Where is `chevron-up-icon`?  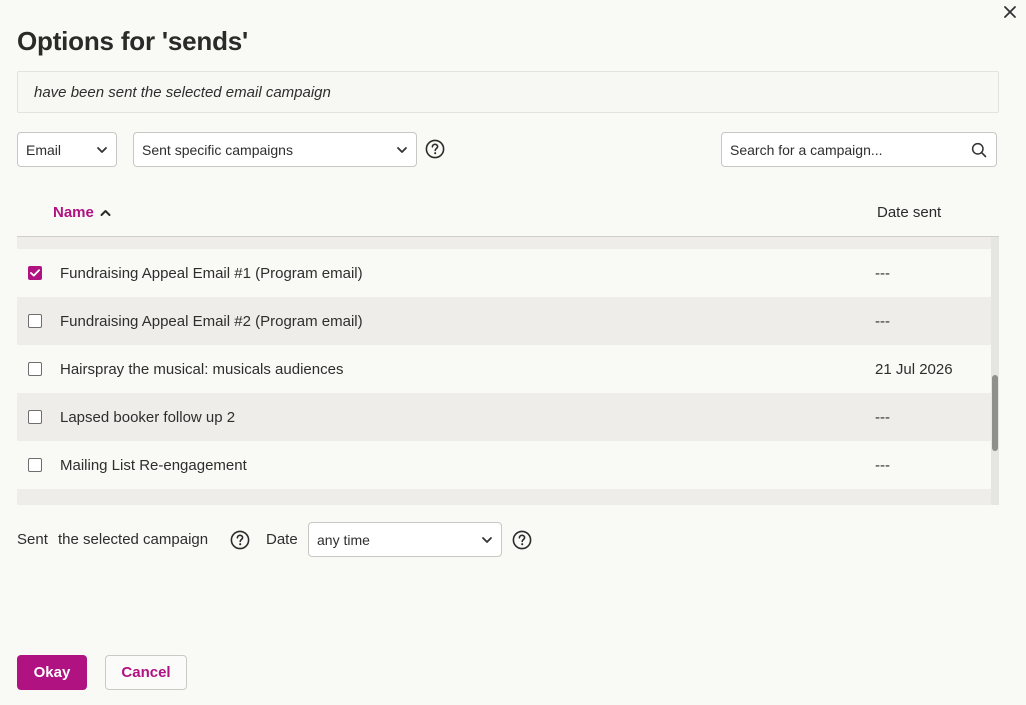 chevron-up-icon is located at coordinates (105, 213).